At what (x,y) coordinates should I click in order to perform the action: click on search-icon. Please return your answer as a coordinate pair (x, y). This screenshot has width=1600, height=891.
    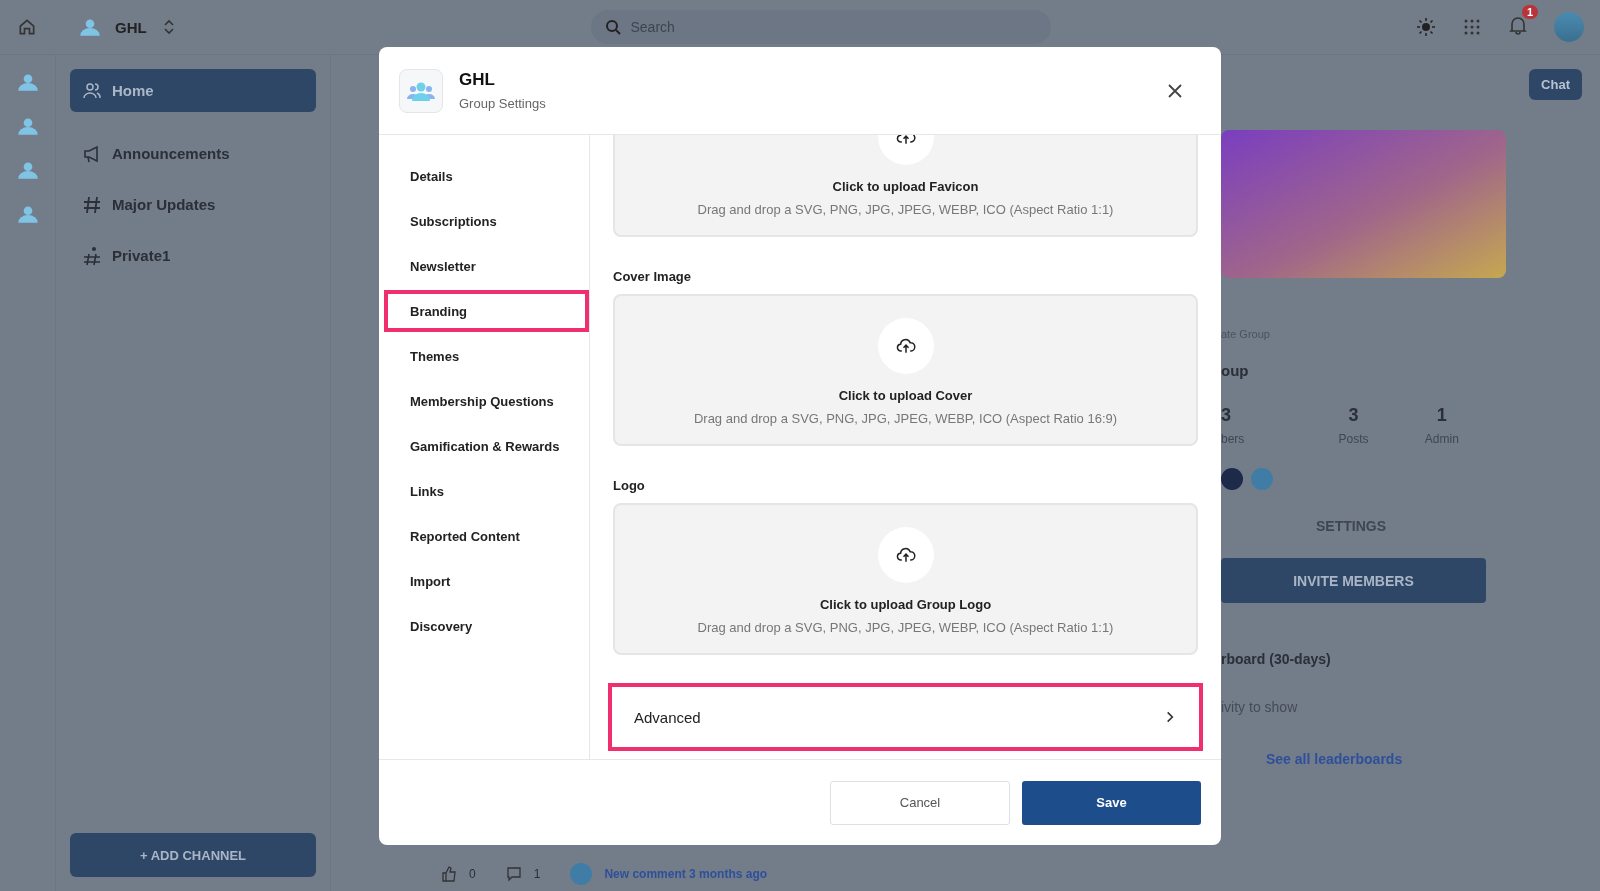
    Looking at the image, I should click on (612, 27).